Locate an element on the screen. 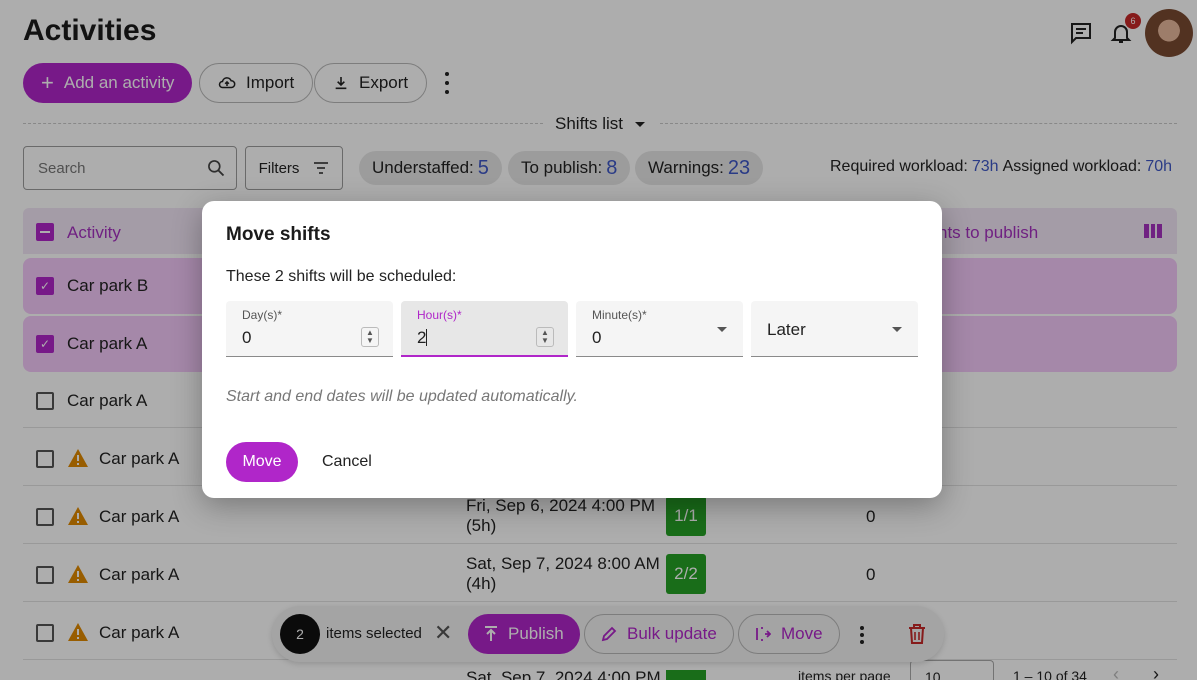  text-cursor is located at coordinates (427, 337).